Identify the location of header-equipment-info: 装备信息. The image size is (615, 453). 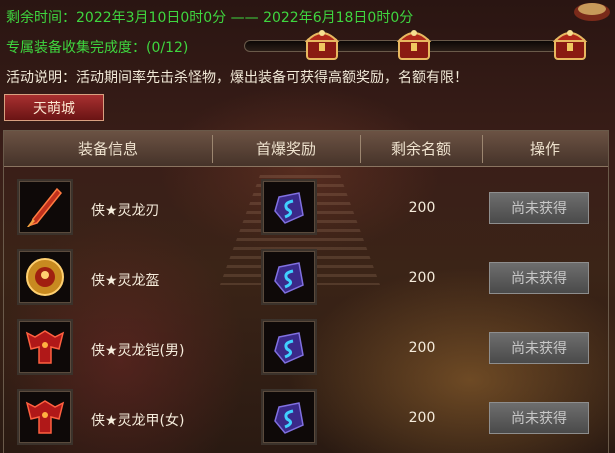
(107, 149).